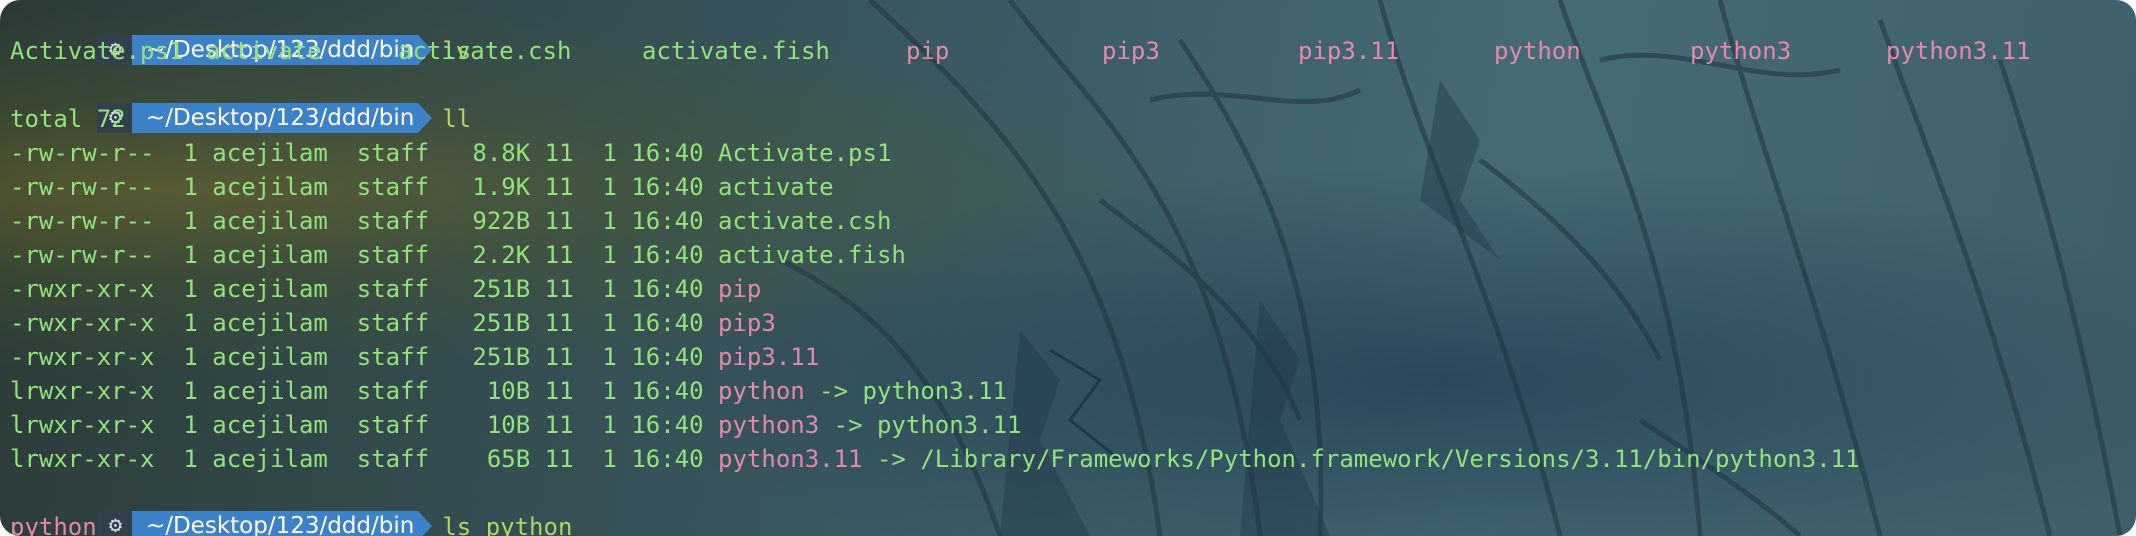 The height and width of the screenshot is (536, 2136). What do you see at coordinates (736, 51) in the screenshot?
I see `ls-entry: activate.fish` at bounding box center [736, 51].